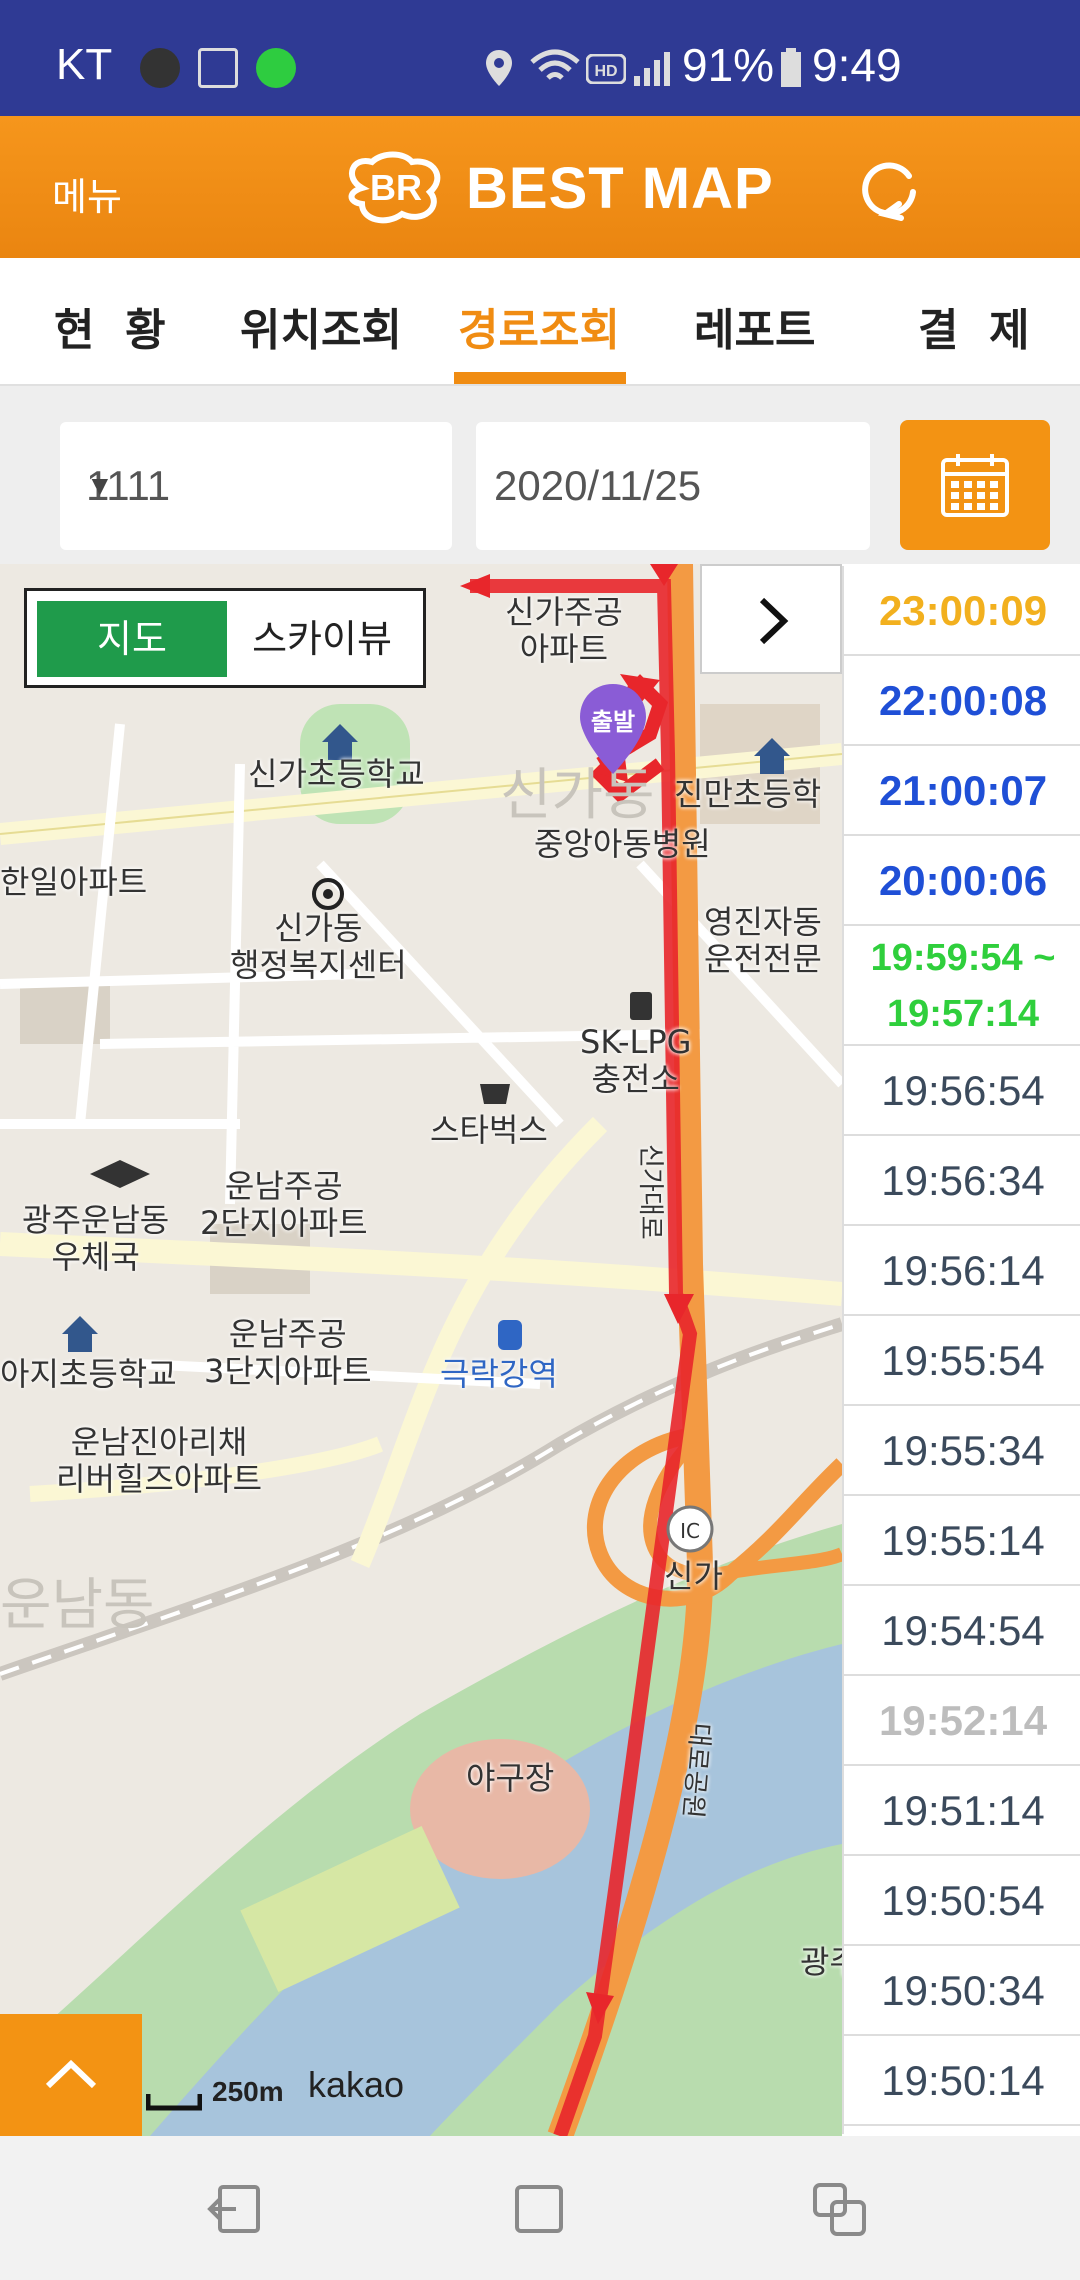 This screenshot has height=2280, width=1080. What do you see at coordinates (87, 193) in the screenshot?
I see `menu-button: 메뉴` at bounding box center [87, 193].